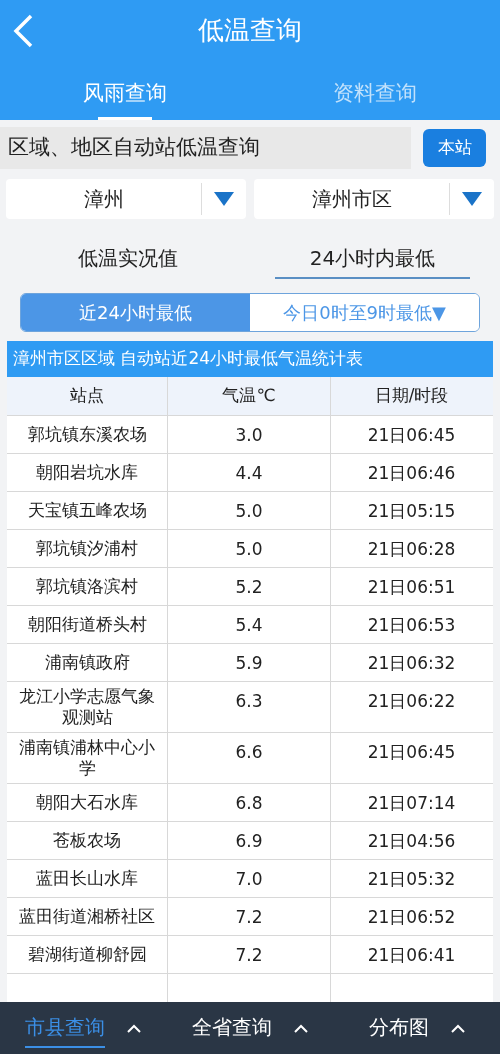  What do you see at coordinates (372, 259) in the screenshot?
I see `mode-tab: 24小时内最低` at bounding box center [372, 259].